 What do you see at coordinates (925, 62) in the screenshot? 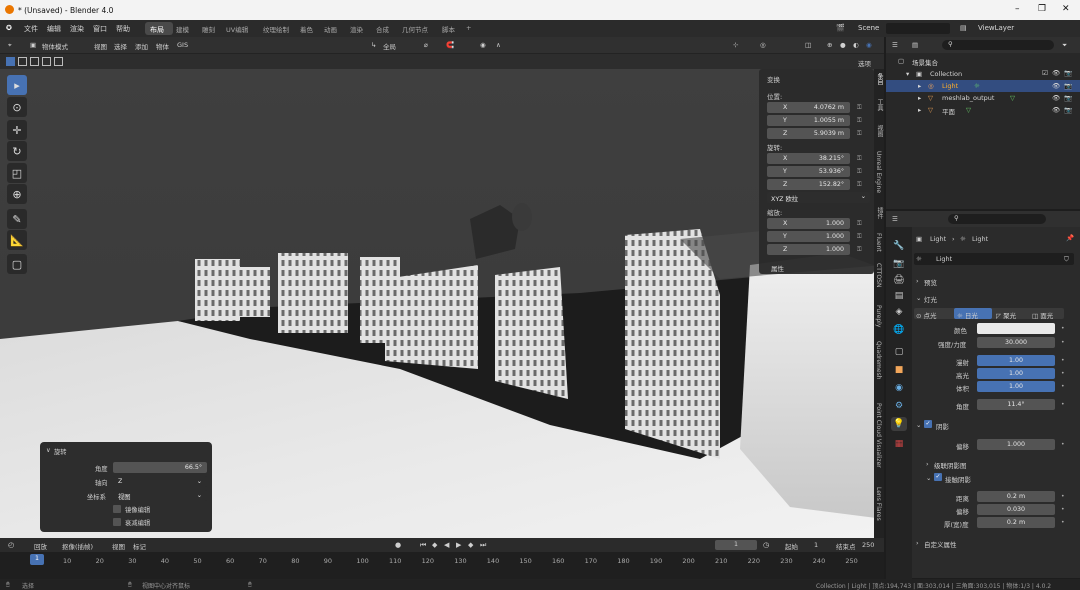
I see `scene-collection-label: 场景集合` at bounding box center [925, 62].